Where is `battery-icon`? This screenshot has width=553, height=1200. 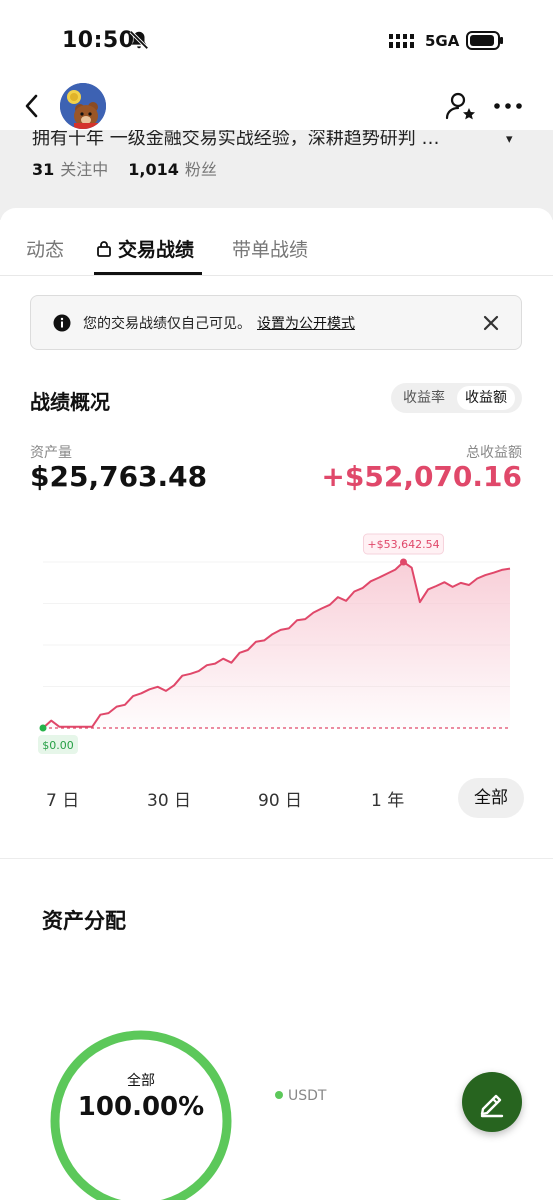 battery-icon is located at coordinates (484, 40).